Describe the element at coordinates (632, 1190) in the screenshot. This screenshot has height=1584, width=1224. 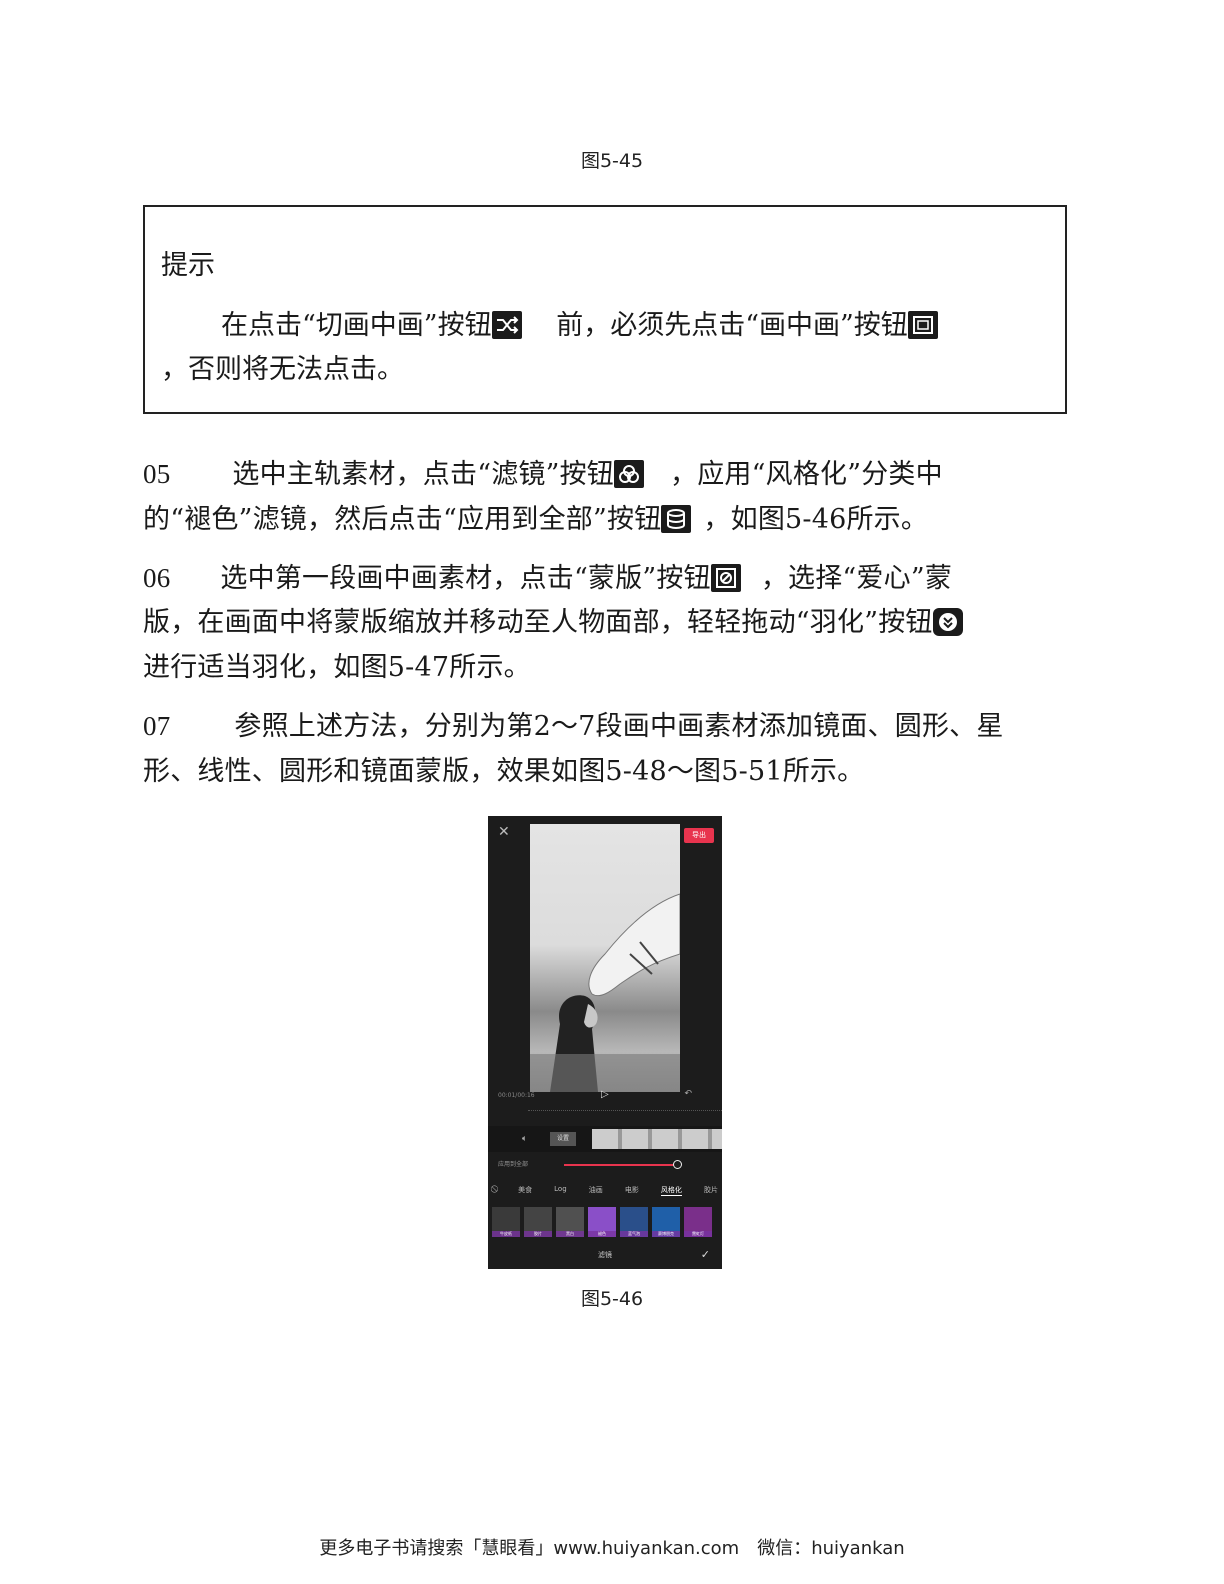
I see `category-tab: 电影` at that location.